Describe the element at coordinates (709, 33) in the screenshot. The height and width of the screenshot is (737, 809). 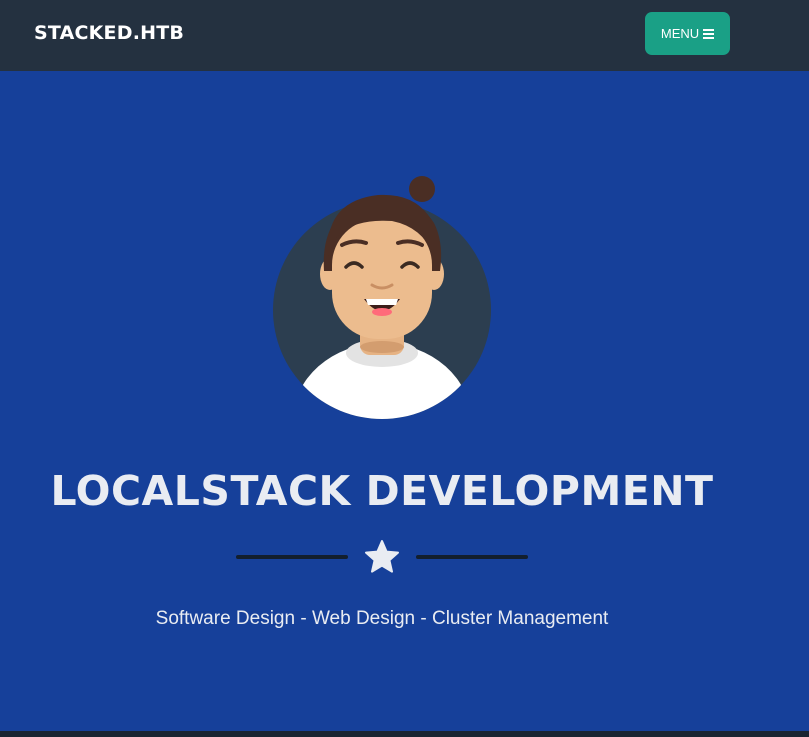
I see `bars-icon` at that location.